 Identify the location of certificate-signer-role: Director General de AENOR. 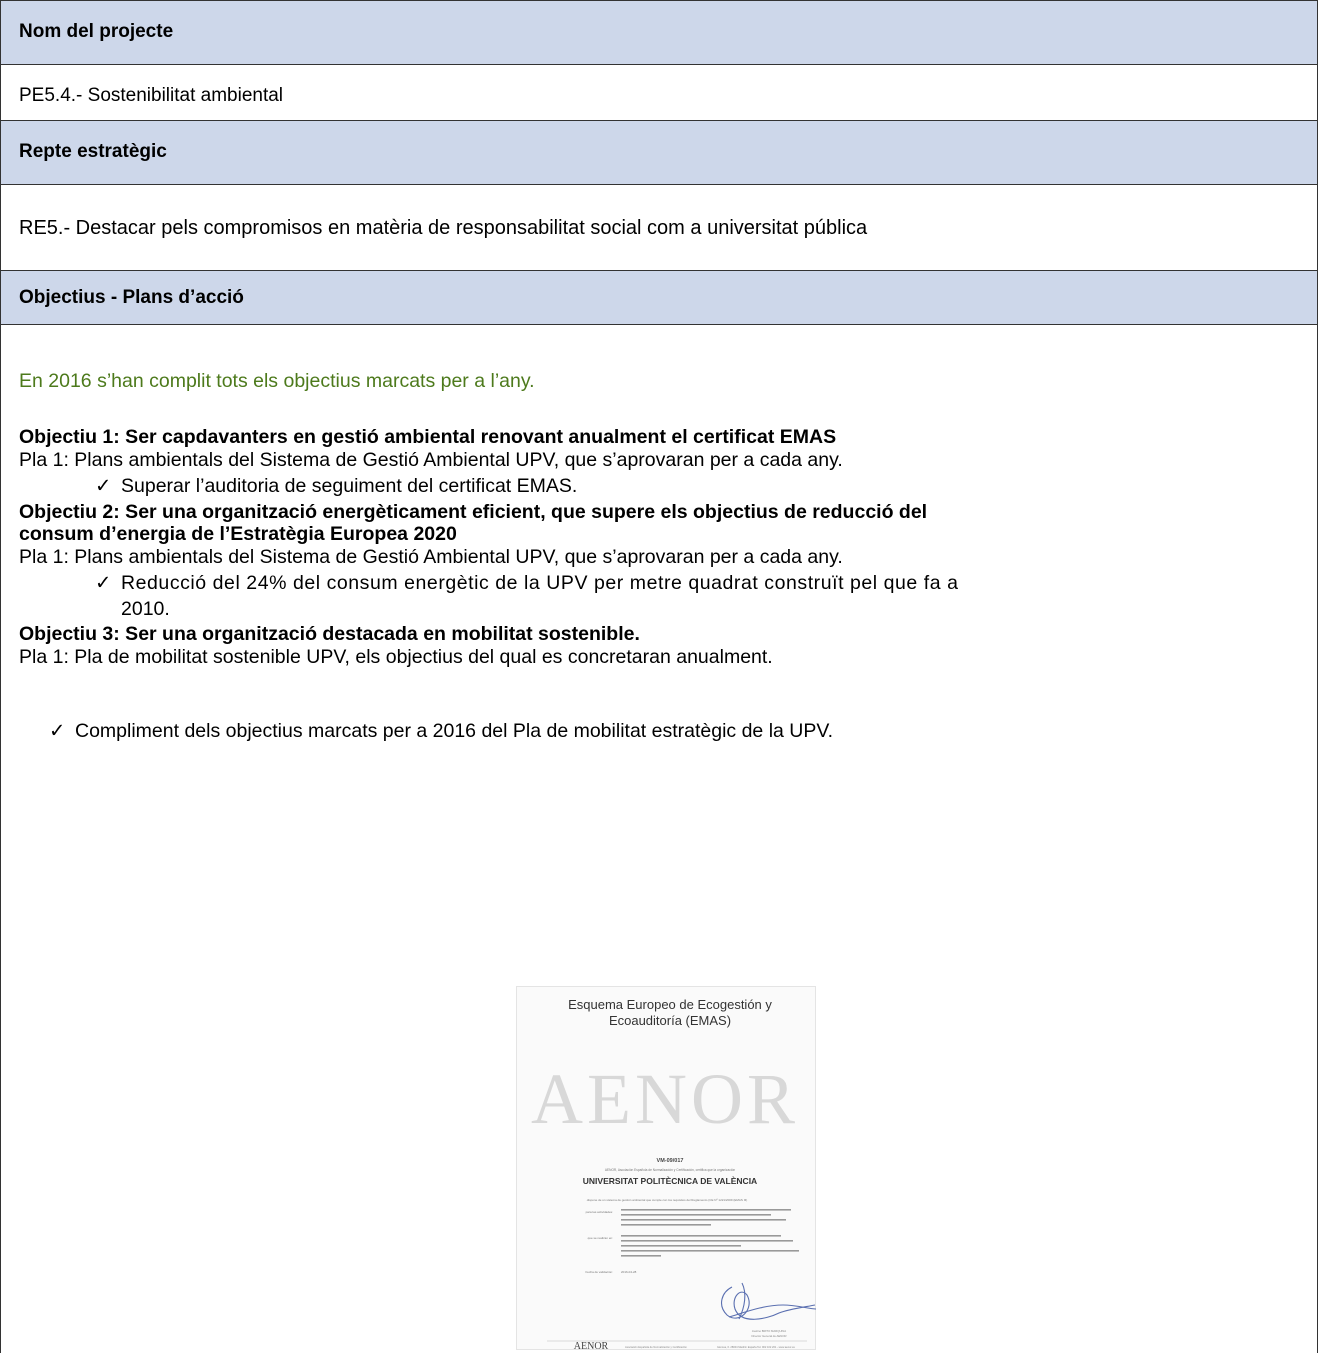
(769, 1336).